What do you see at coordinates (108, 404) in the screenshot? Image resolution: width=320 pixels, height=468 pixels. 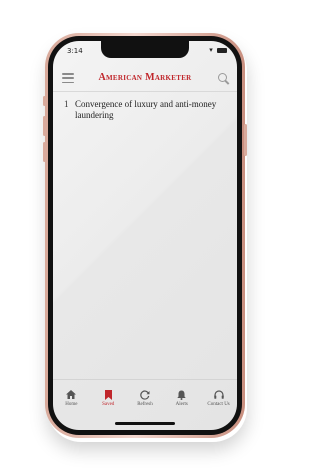 I see `tab-saved-label: Saved` at bounding box center [108, 404].